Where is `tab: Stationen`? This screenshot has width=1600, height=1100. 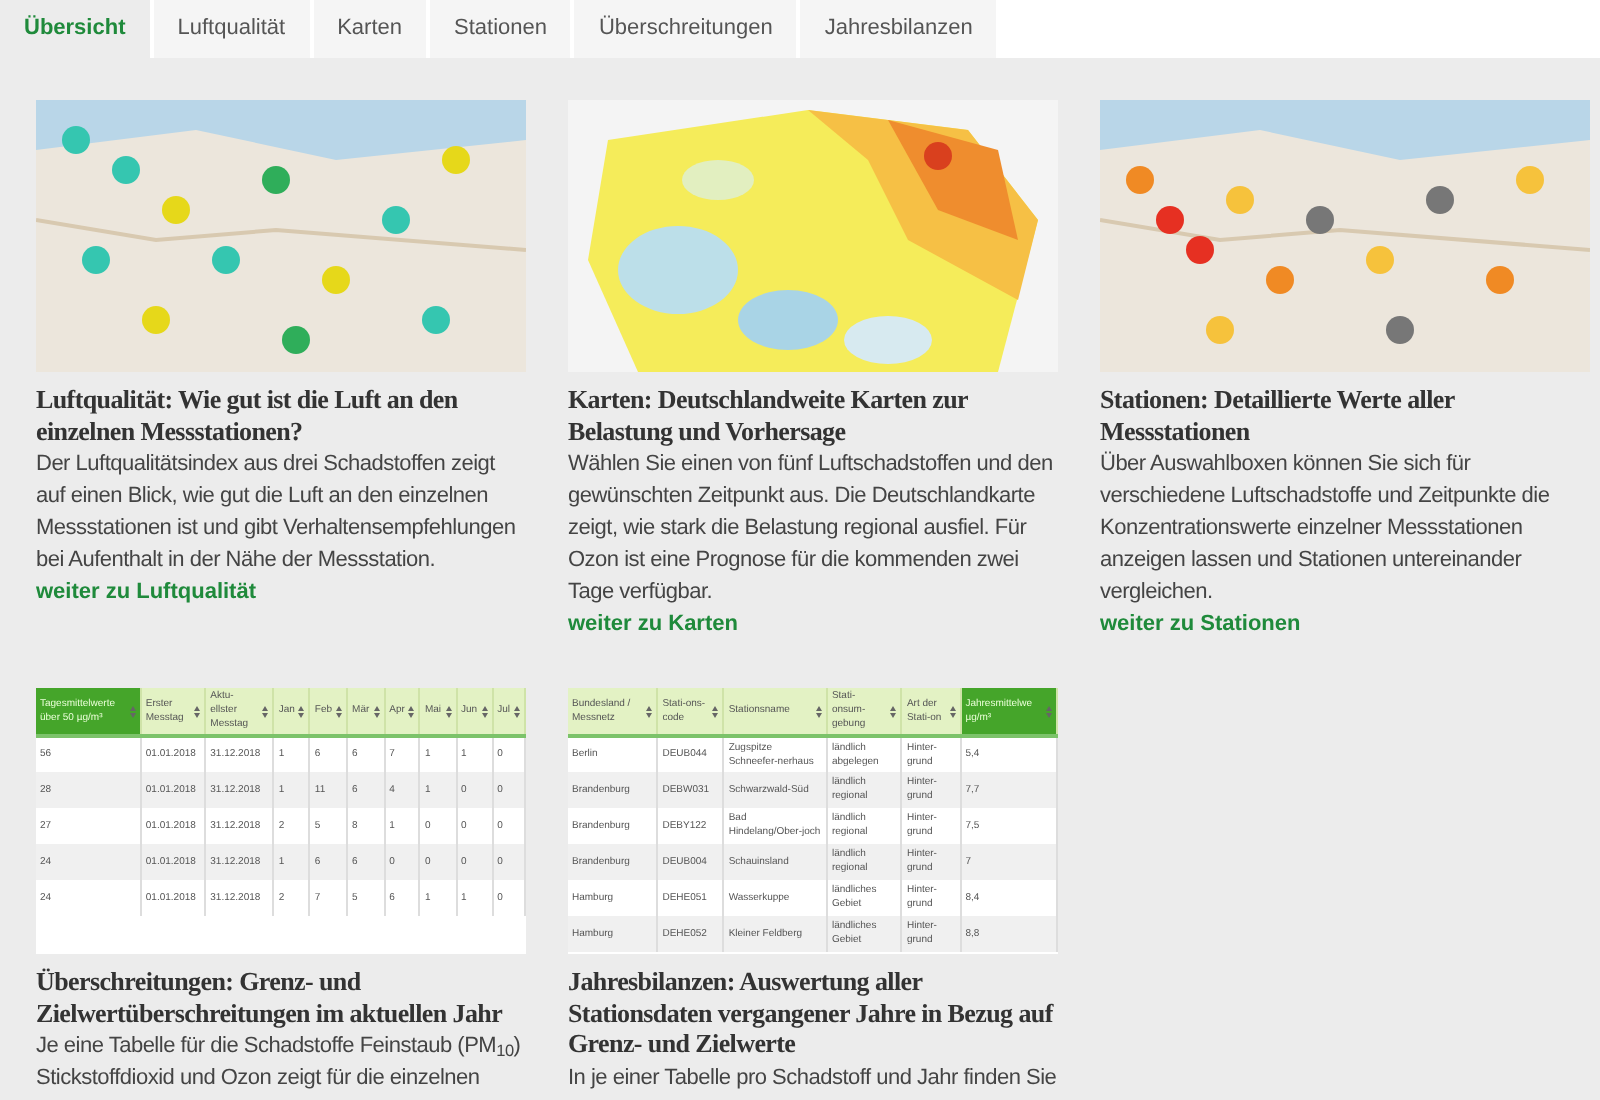 tab: Stationen is located at coordinates (500, 29).